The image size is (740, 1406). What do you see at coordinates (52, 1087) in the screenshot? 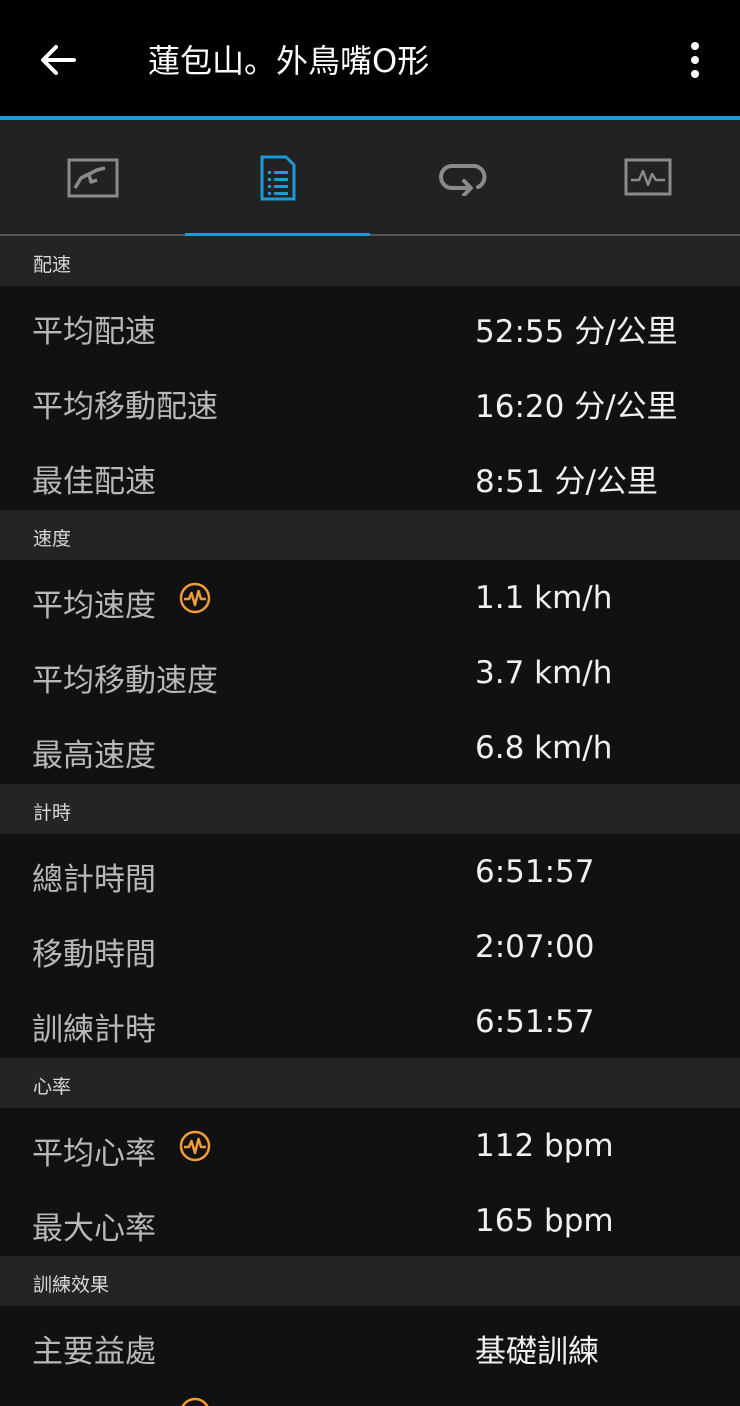
I see `section-title: 心率` at bounding box center [52, 1087].